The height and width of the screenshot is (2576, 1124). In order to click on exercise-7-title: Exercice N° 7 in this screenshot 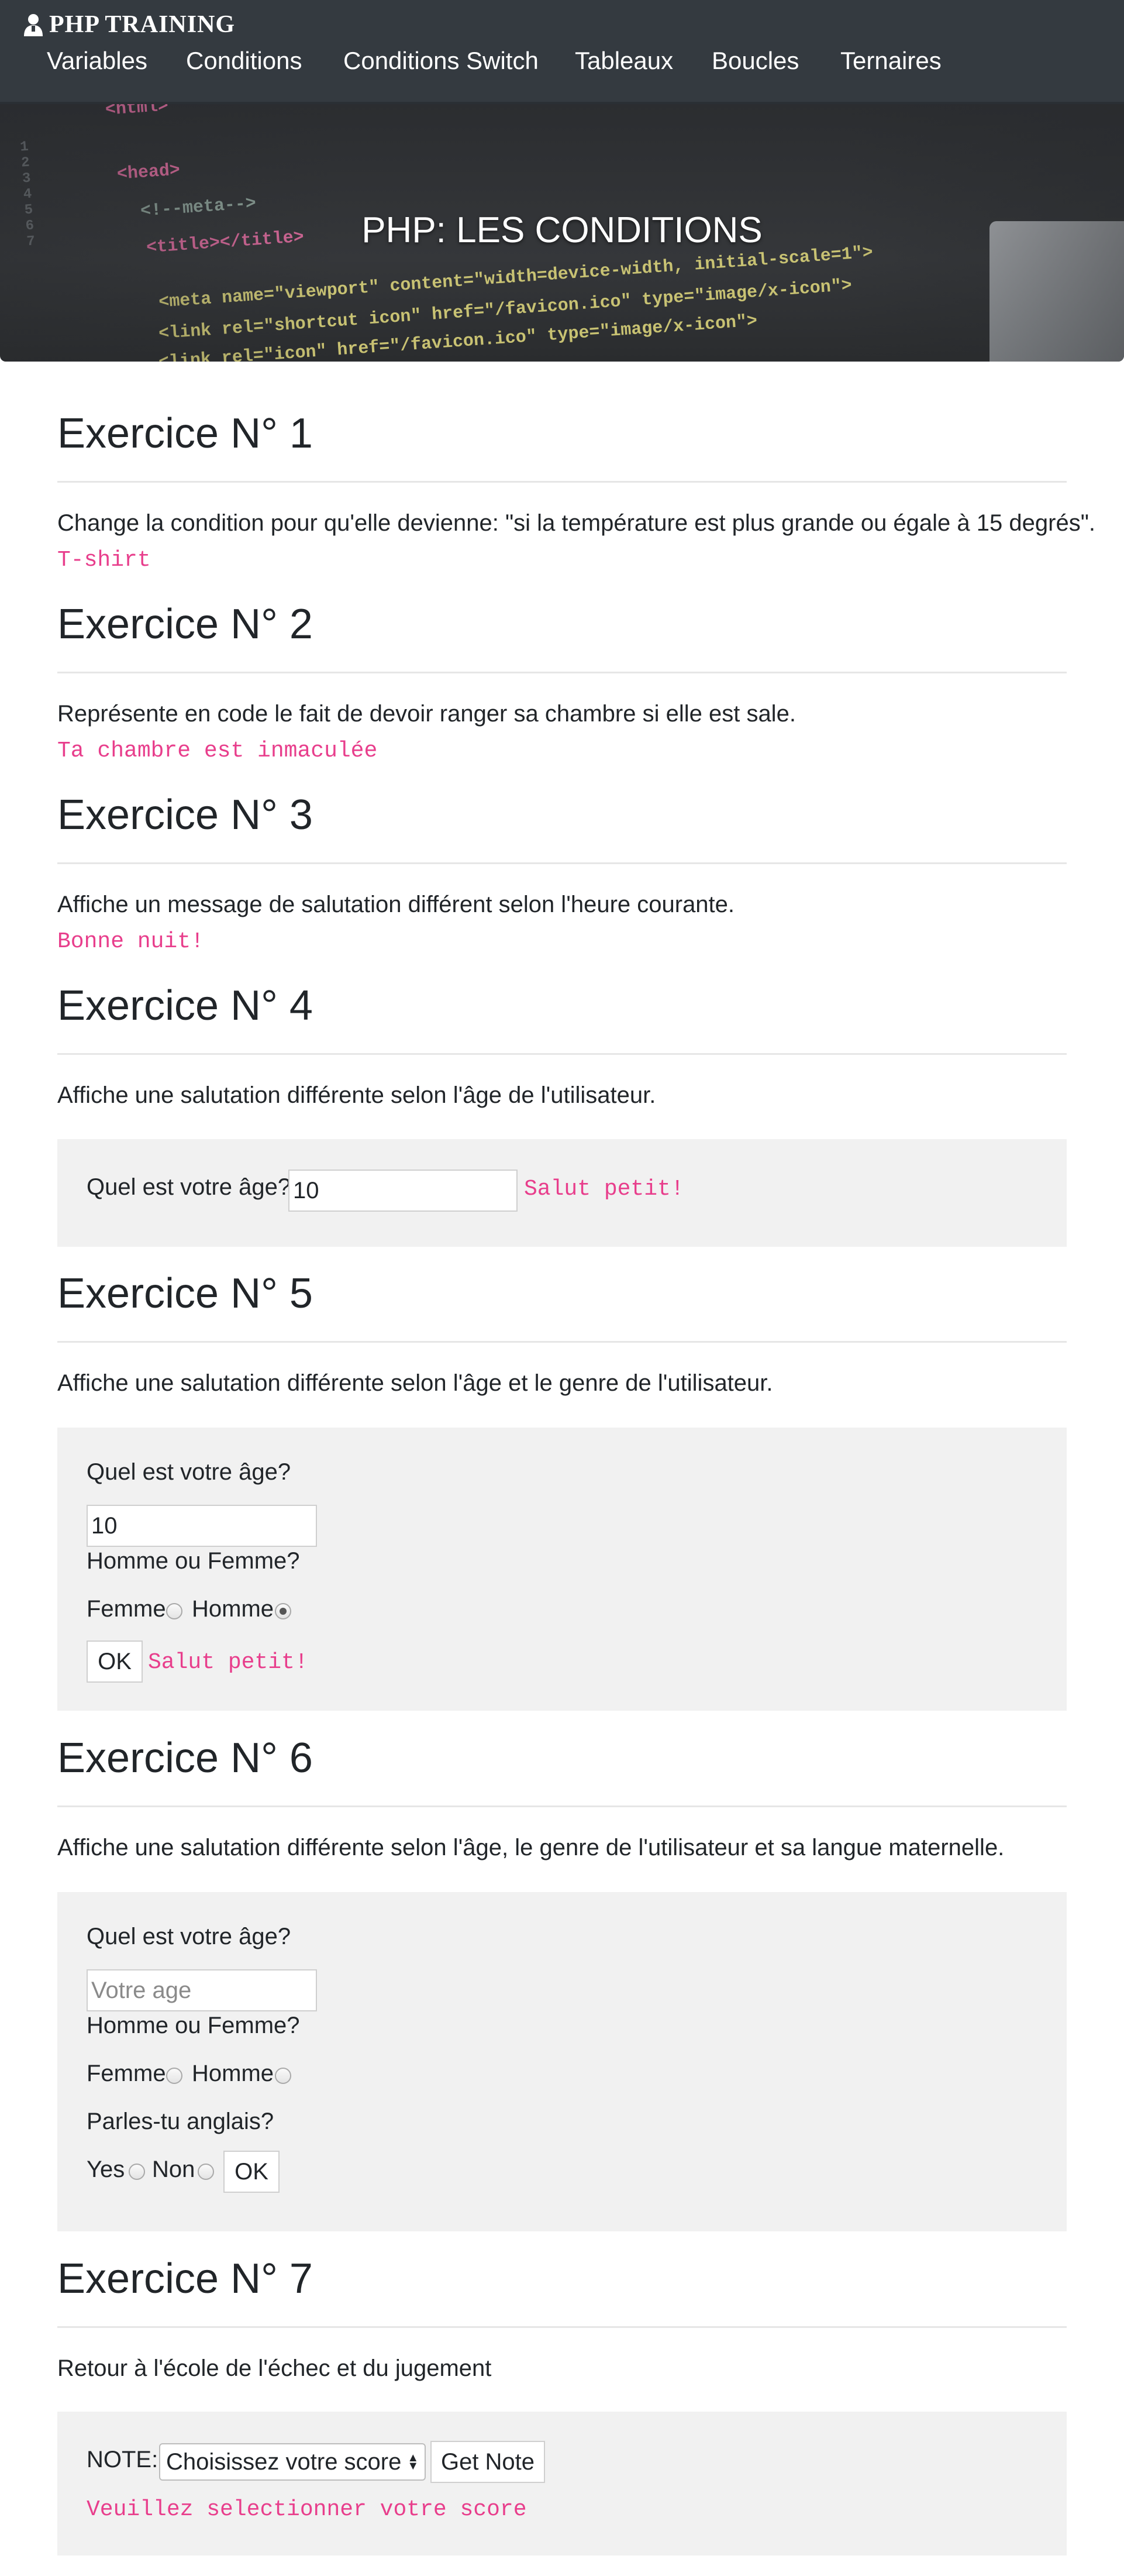, I will do `click(185, 2278)`.